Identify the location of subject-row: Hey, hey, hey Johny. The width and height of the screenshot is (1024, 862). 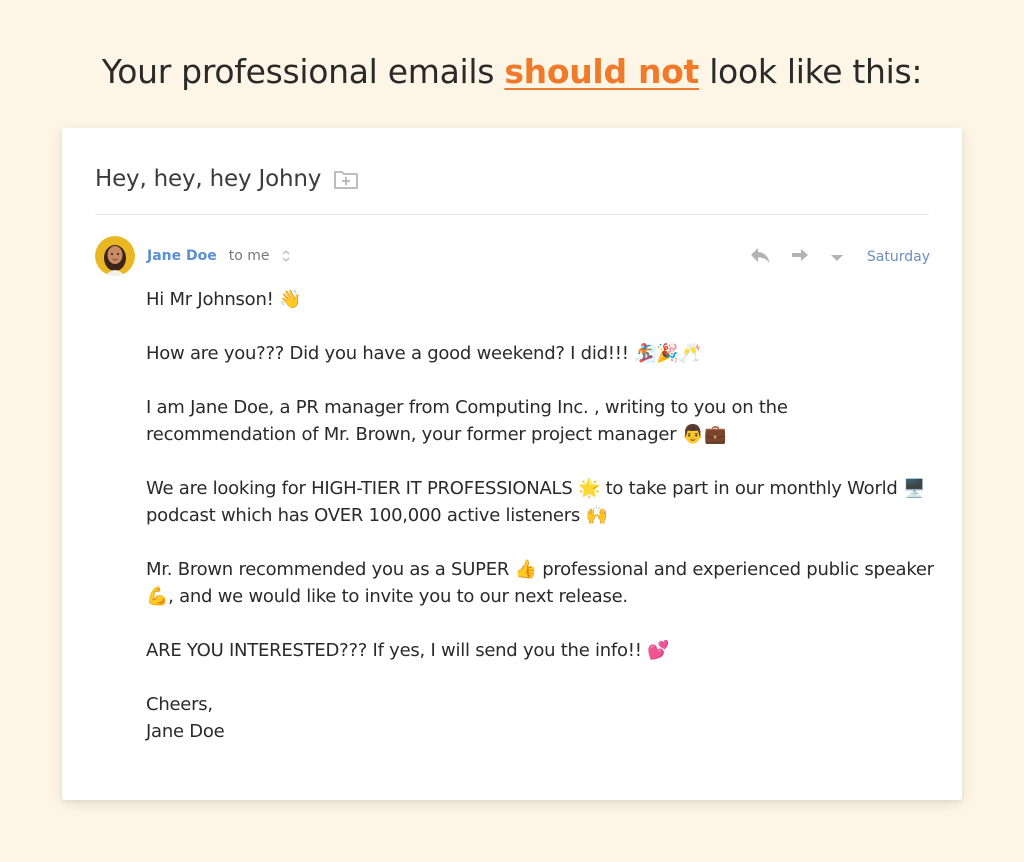
(227, 179).